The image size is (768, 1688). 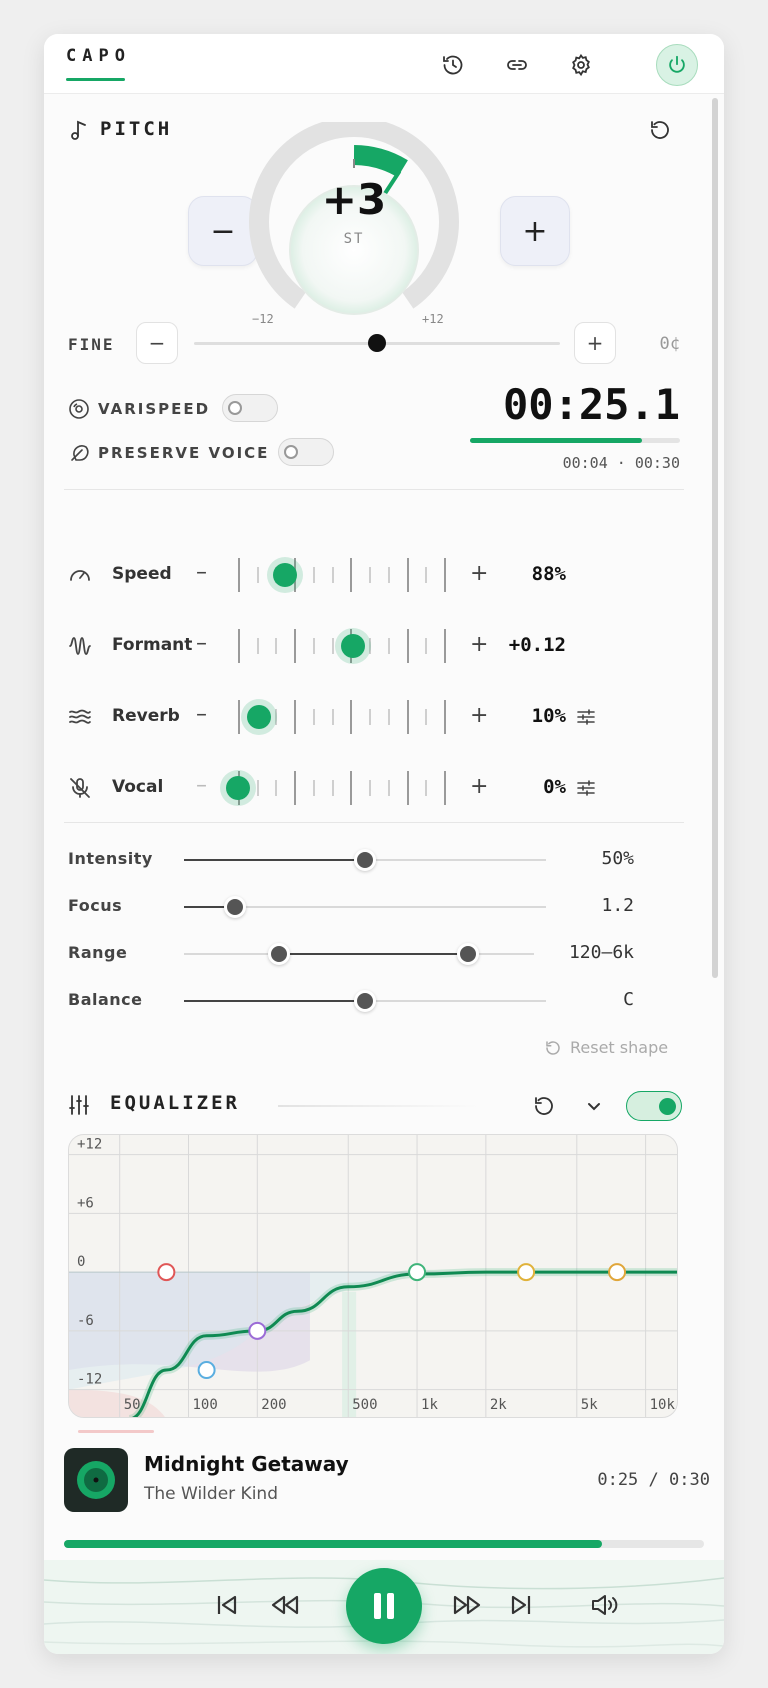 What do you see at coordinates (98, 56) in the screenshot?
I see `brand-logo: CAPO` at bounding box center [98, 56].